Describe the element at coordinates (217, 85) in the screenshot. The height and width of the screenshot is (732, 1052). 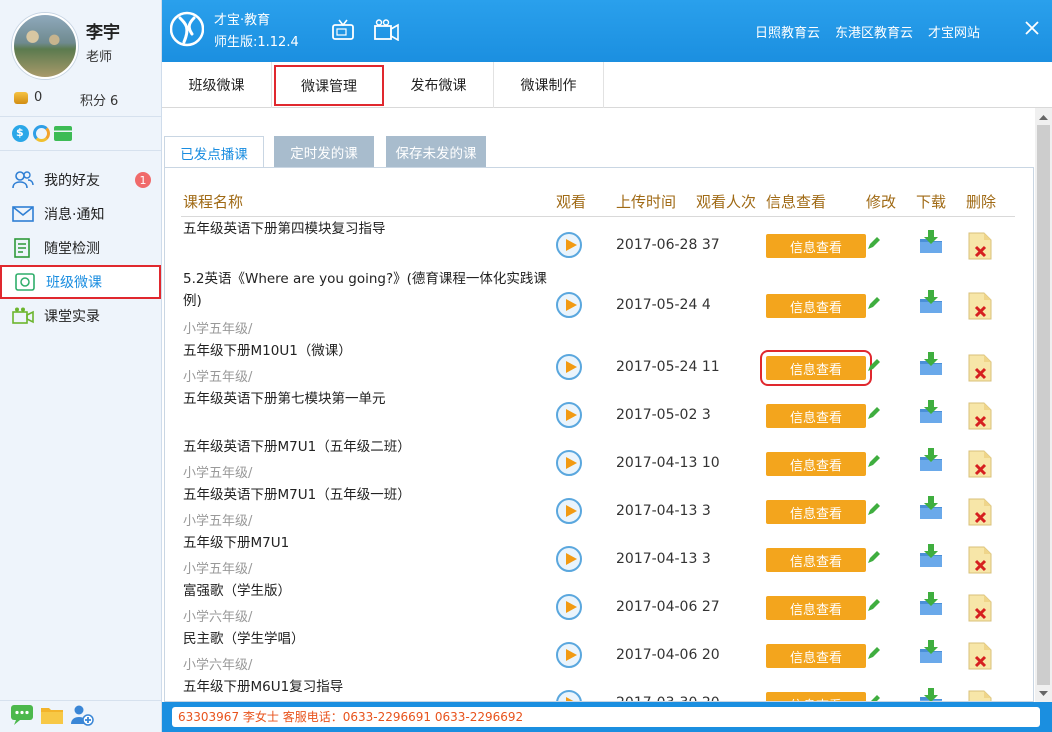
I see `tab-class-video: 班级微课` at that location.